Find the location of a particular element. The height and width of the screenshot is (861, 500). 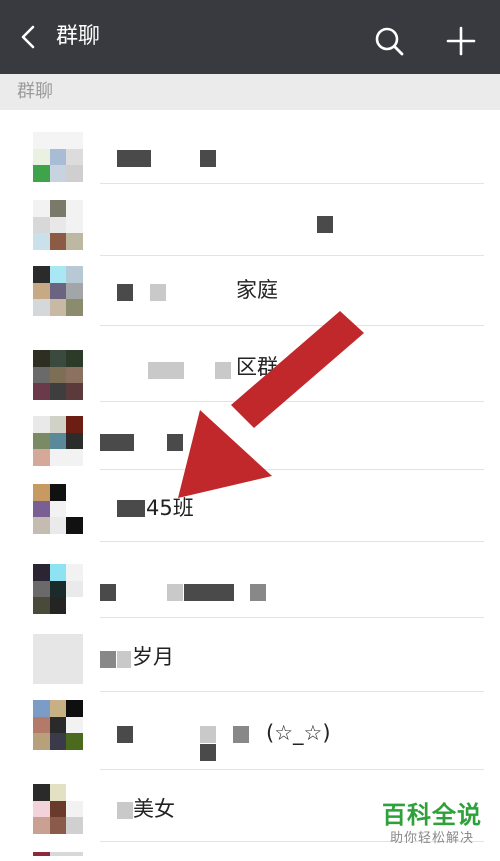

search-icon is located at coordinates (389, 41).